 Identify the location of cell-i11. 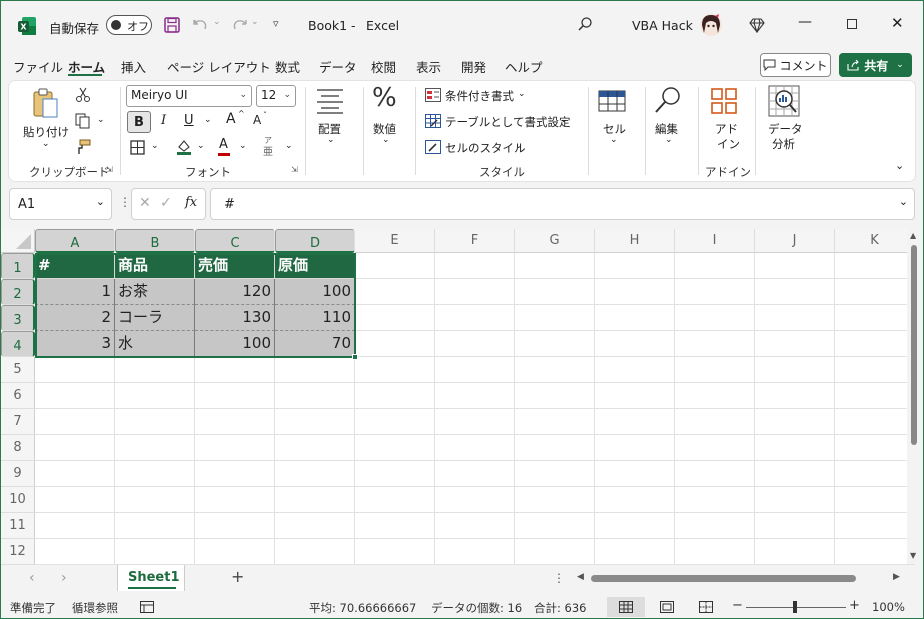
(715, 526).